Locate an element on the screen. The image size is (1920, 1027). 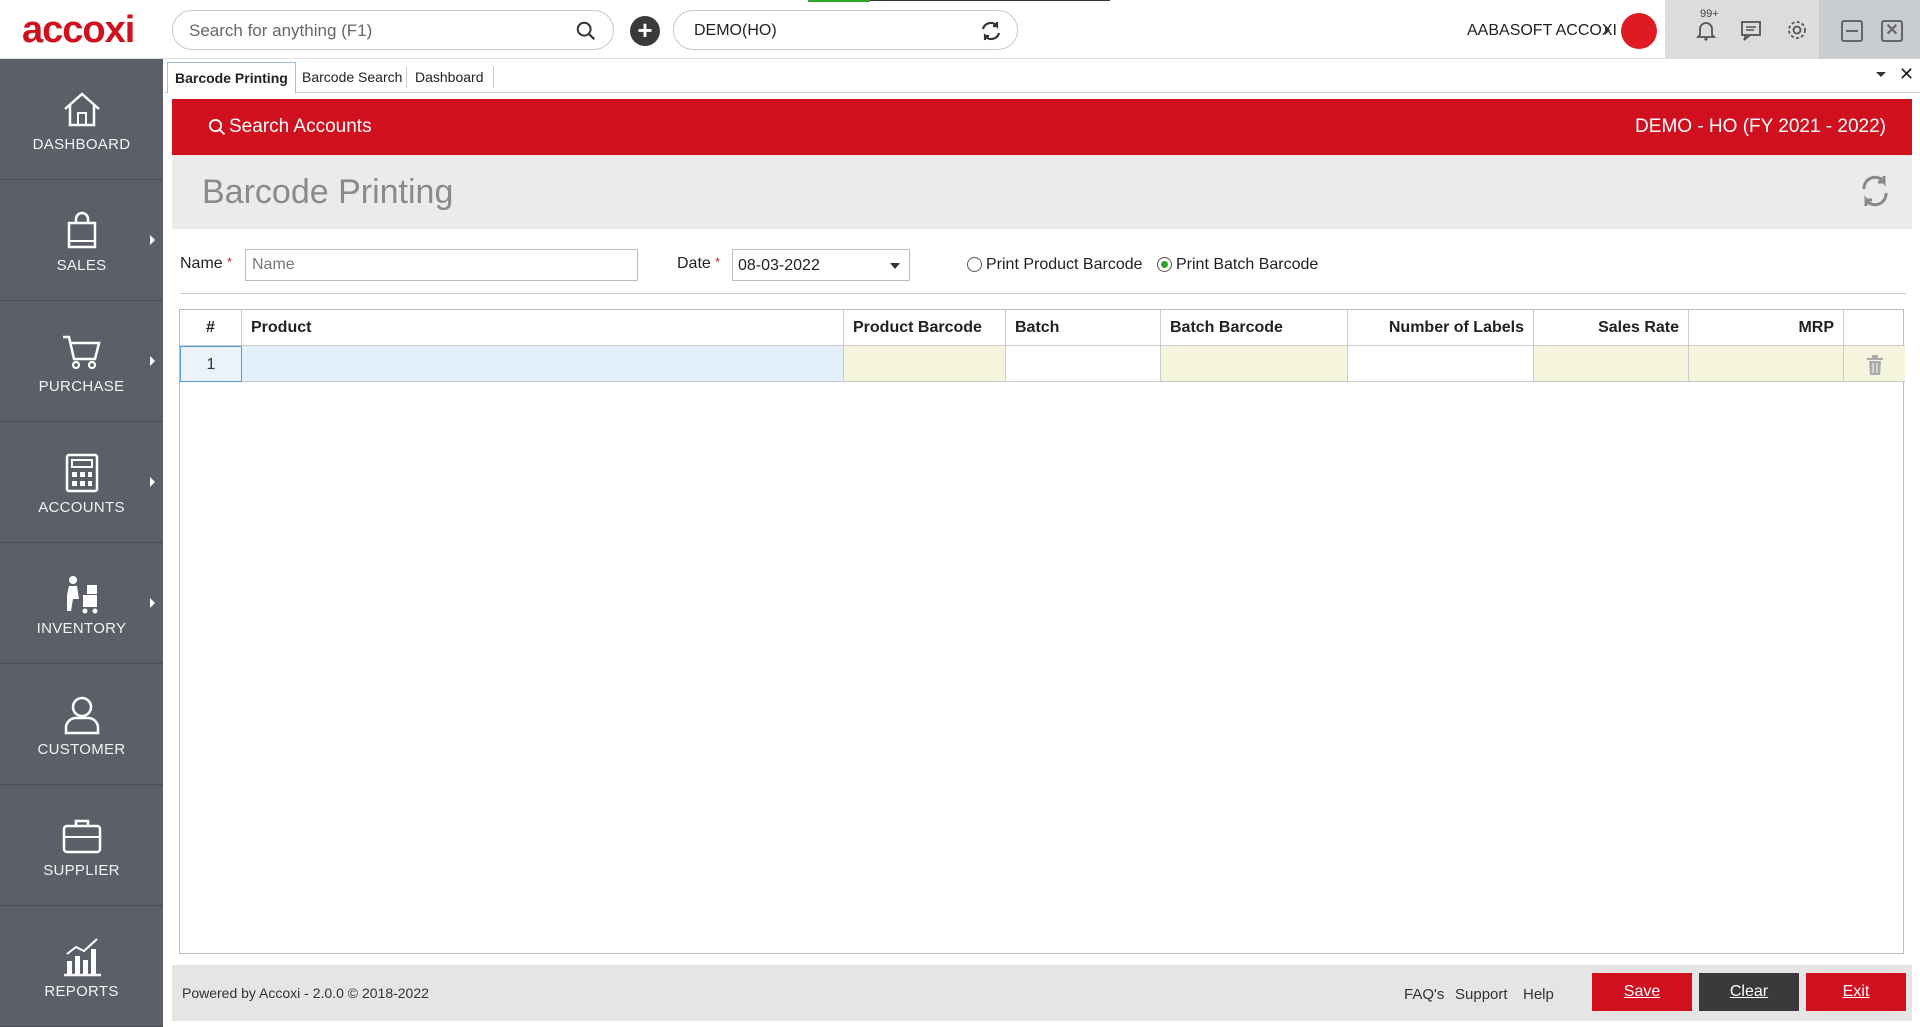
product-barcode-cell is located at coordinates (925, 364).